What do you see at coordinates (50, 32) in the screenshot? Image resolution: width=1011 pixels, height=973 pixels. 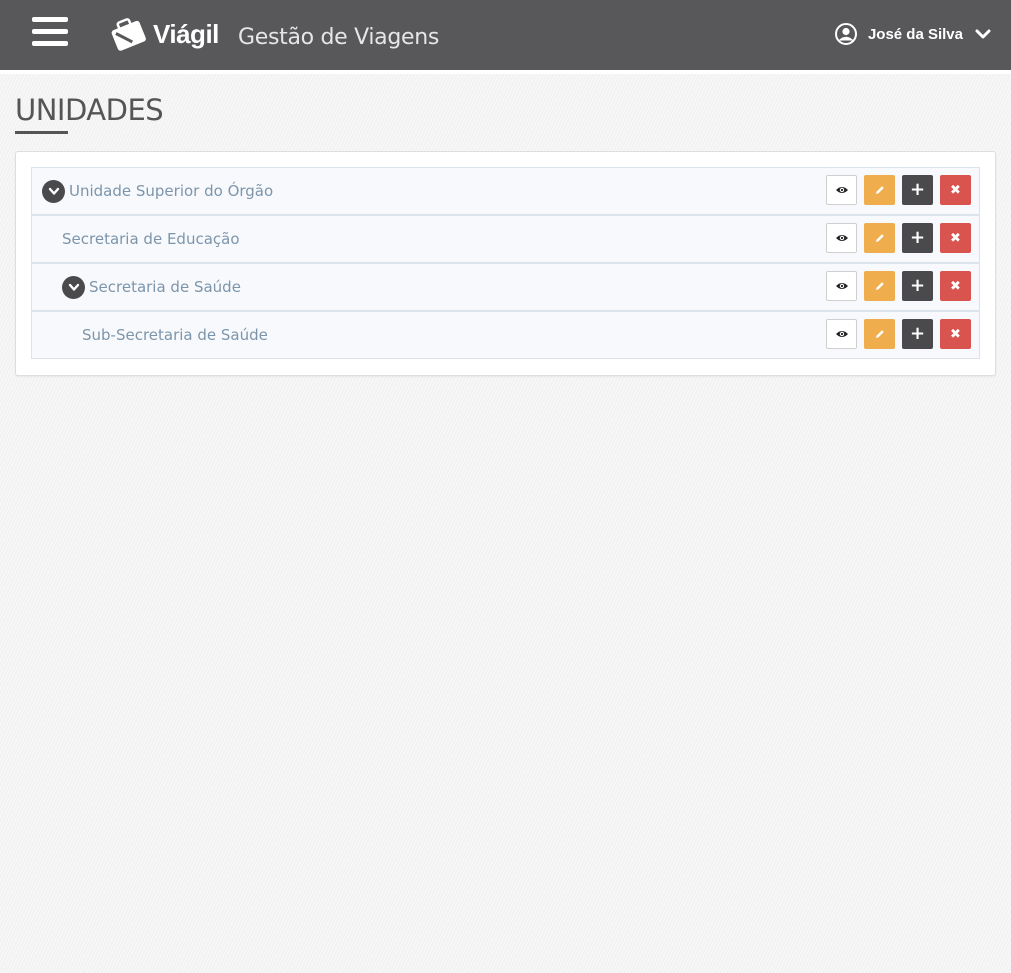 I see `menu-icon` at bounding box center [50, 32].